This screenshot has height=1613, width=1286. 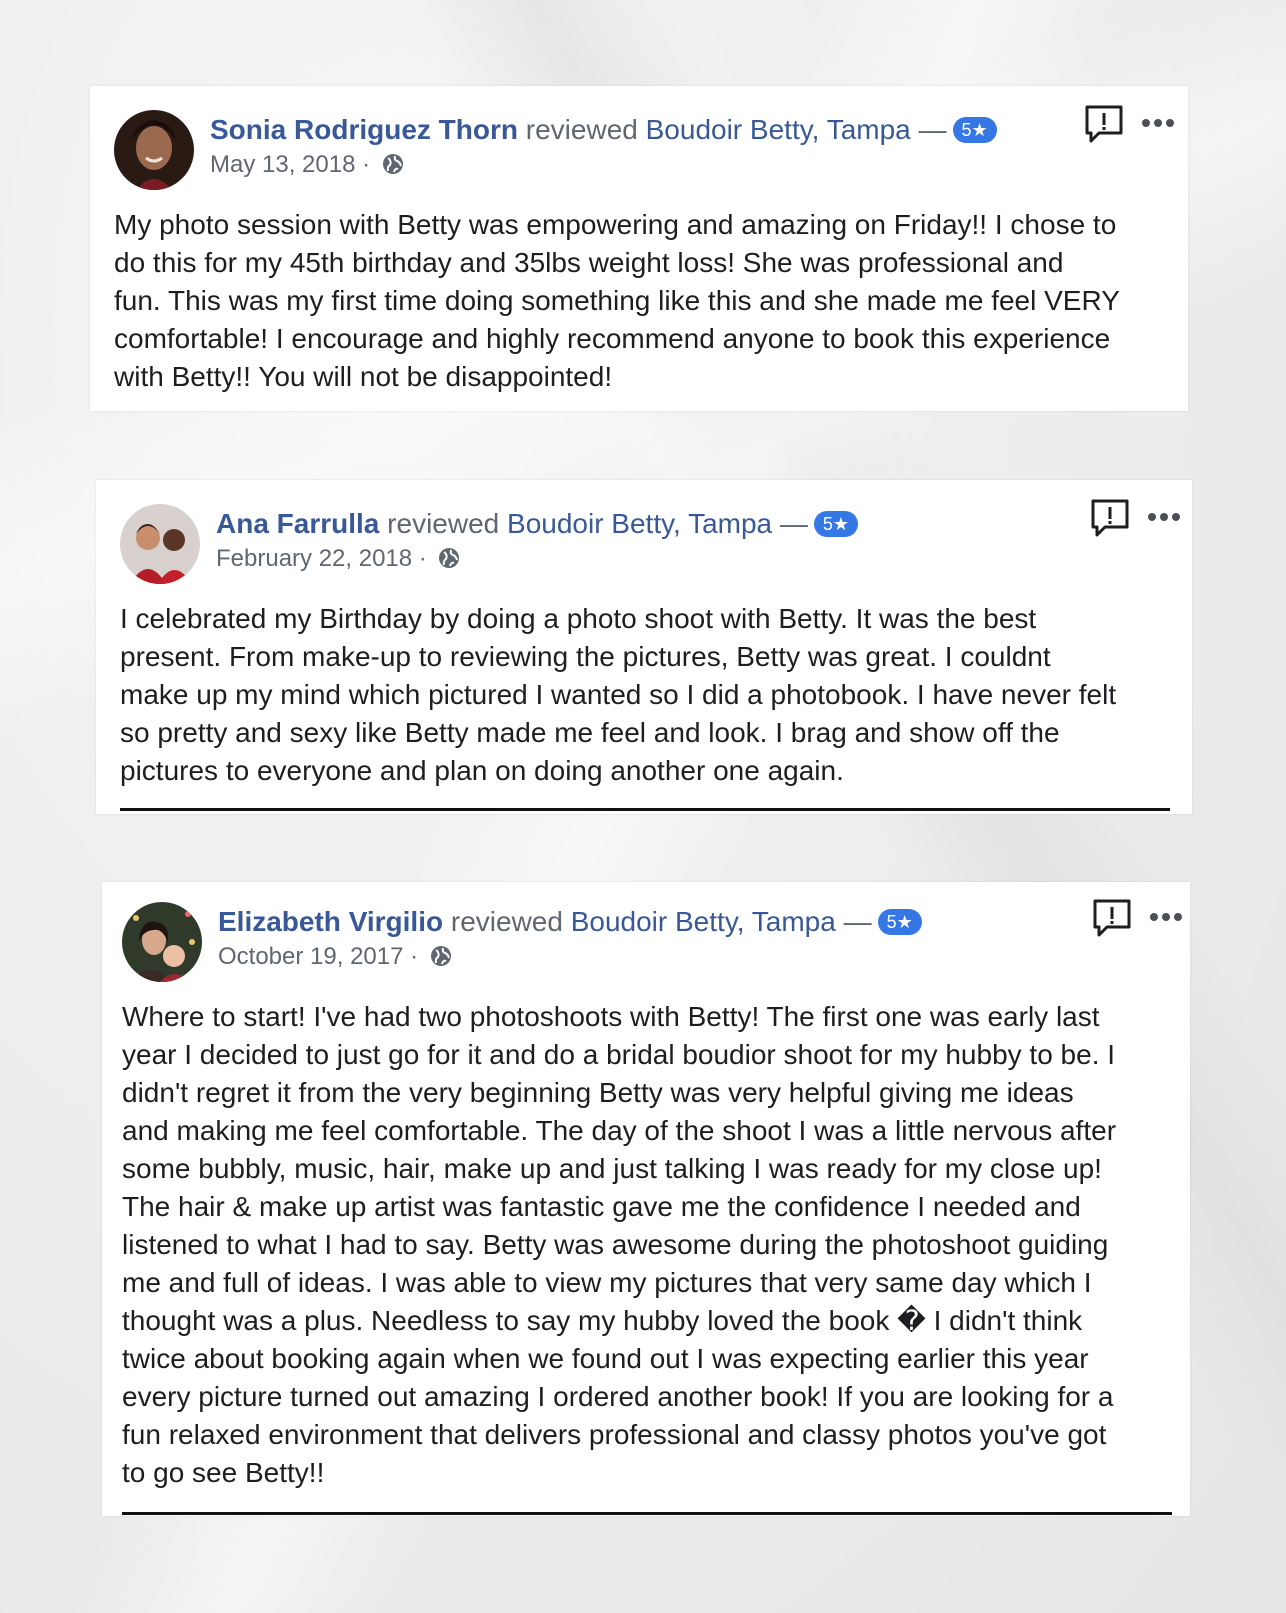 I want to click on reviewer-name: Elizabeth Virgilio, so click(x=330, y=921).